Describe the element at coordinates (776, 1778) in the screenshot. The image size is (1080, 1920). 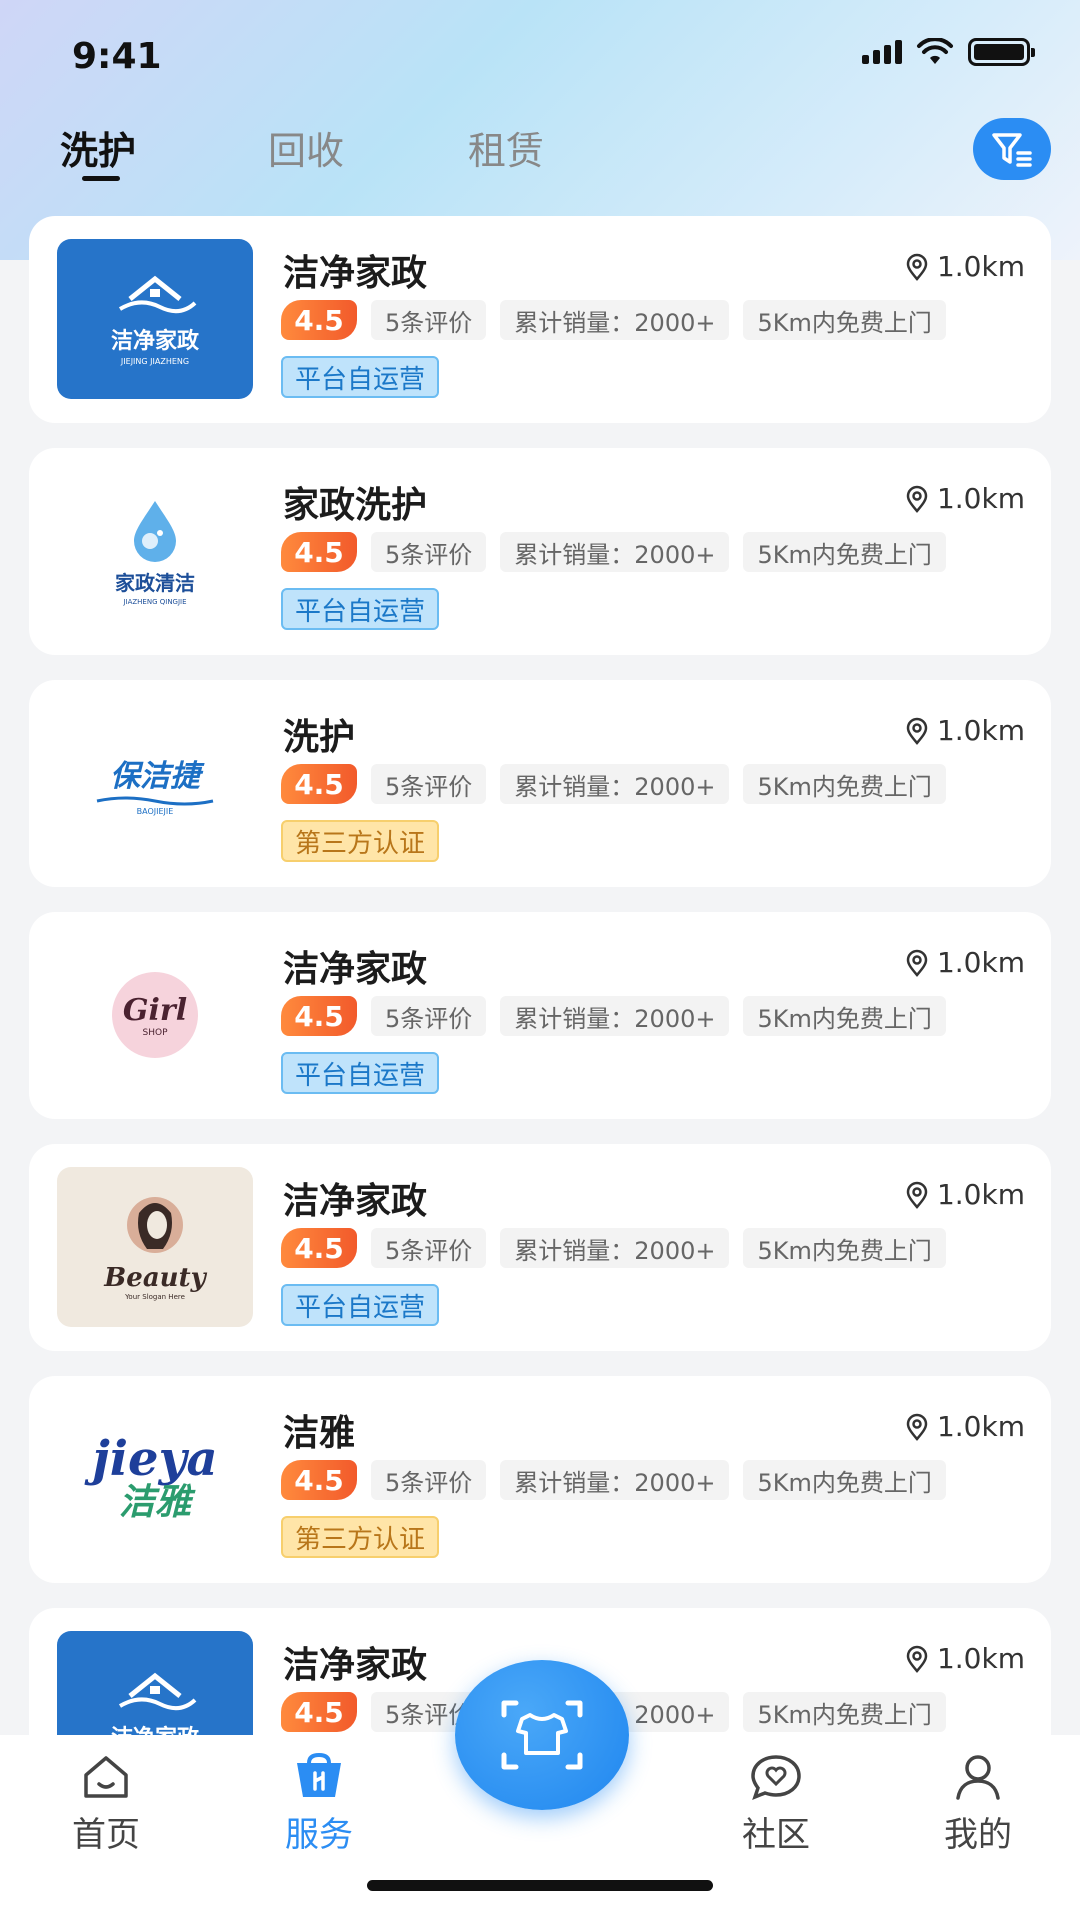
I see `community-icon` at that location.